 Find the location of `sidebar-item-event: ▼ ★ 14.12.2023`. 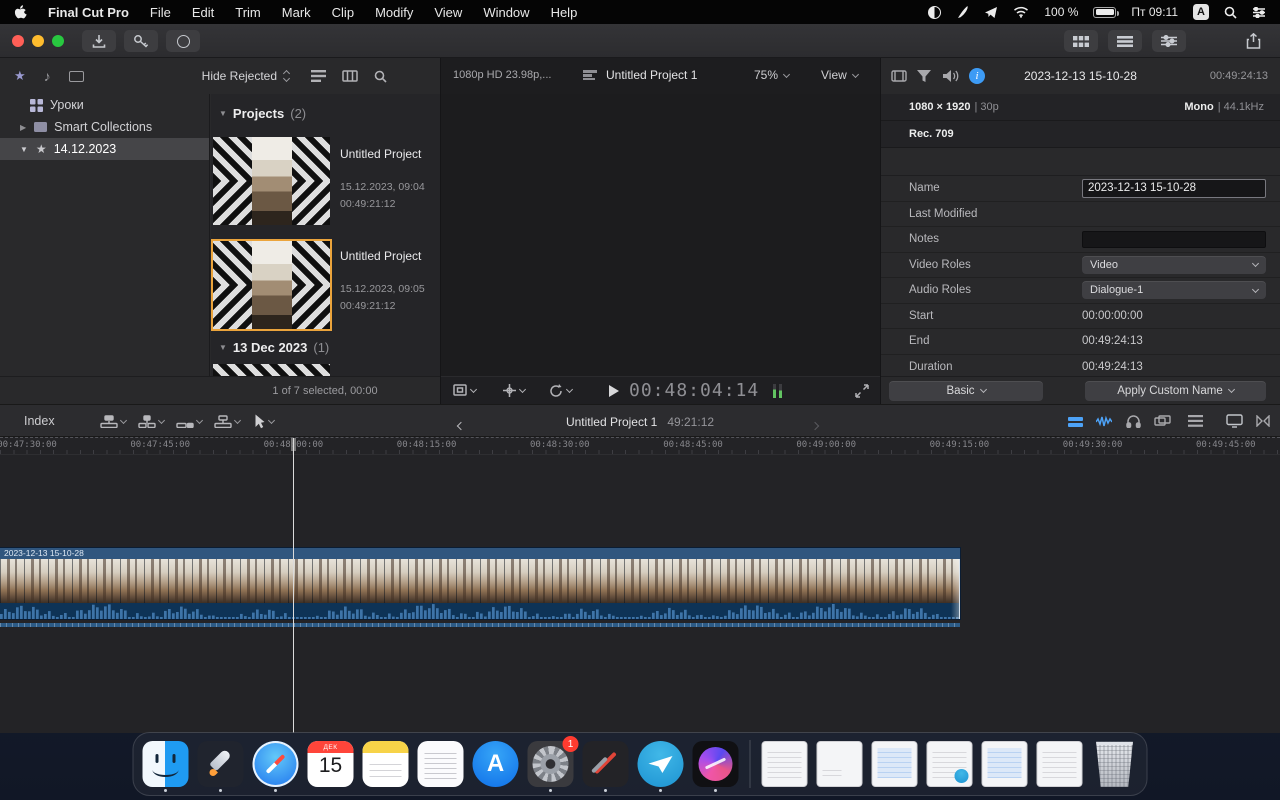

sidebar-item-event: ▼ ★ 14.12.2023 is located at coordinates (104, 149).